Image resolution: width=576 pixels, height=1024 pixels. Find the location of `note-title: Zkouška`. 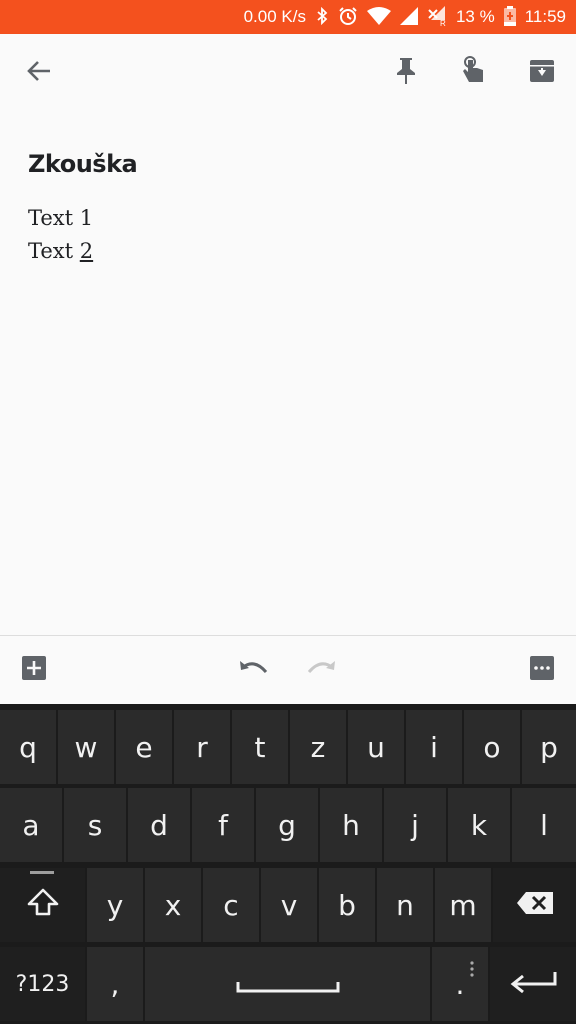

note-title: Zkouška is located at coordinates (83, 164).